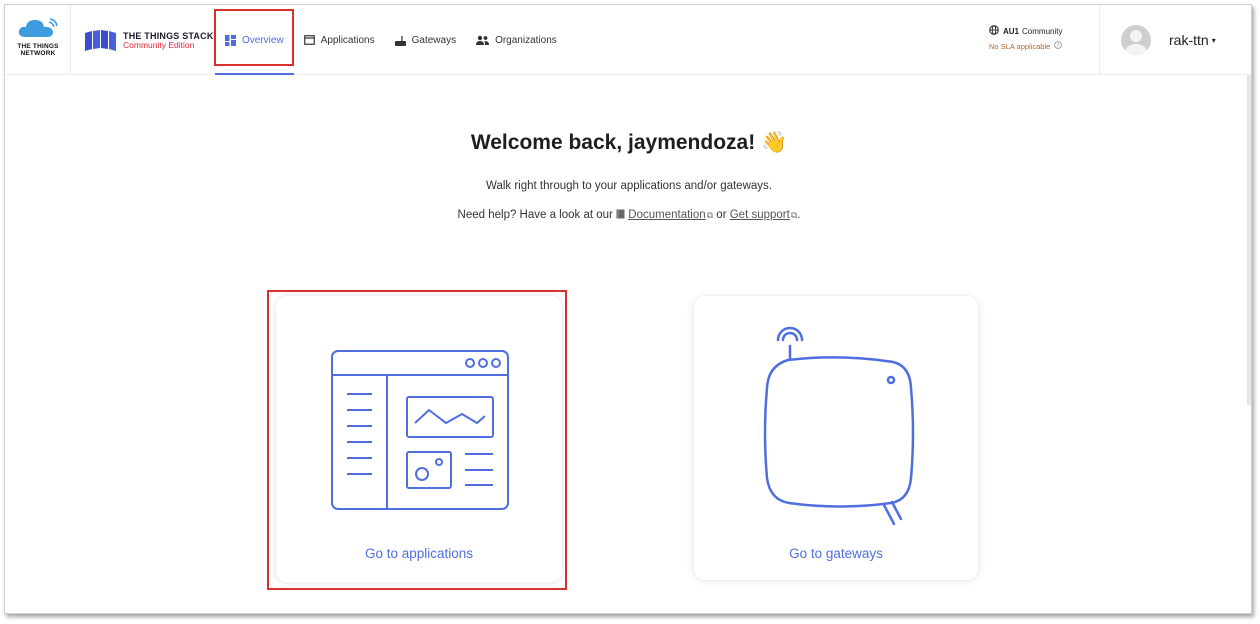 The height and width of the screenshot is (624, 1260). I want to click on support-link: Get support, so click(760, 215).